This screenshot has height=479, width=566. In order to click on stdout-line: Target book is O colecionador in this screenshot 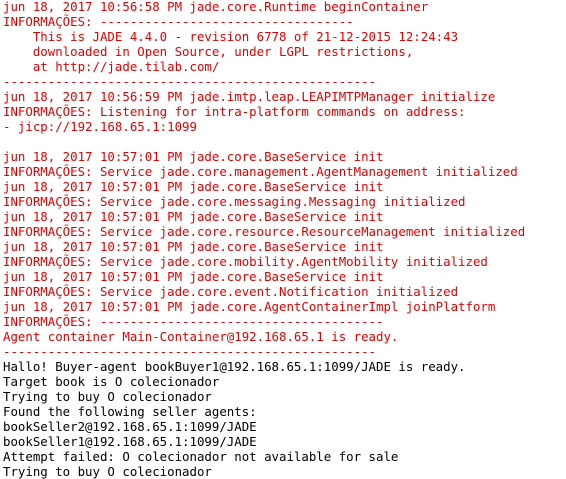, I will do `click(111, 381)`.